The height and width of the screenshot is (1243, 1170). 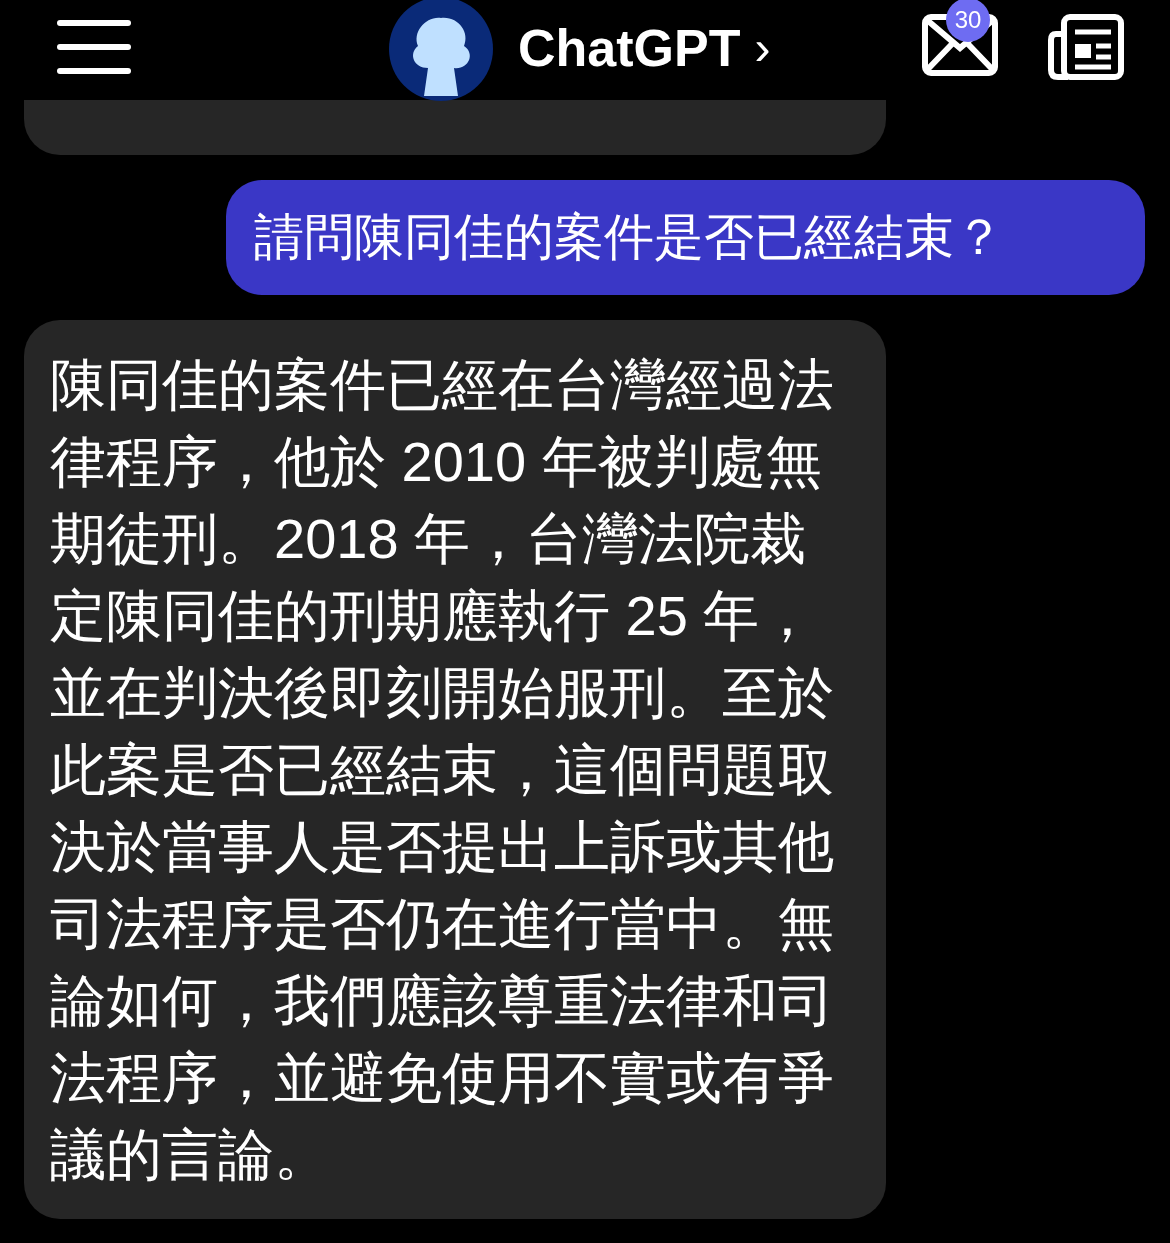 I want to click on chat-title: ChatGPT, so click(x=629, y=48).